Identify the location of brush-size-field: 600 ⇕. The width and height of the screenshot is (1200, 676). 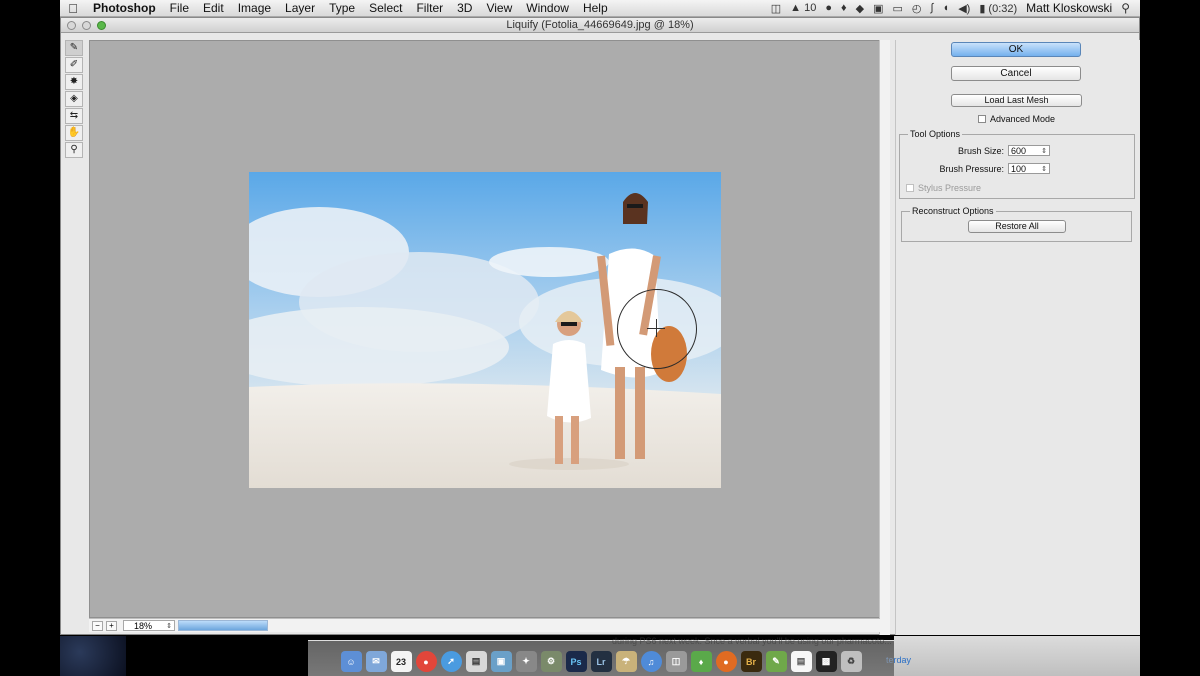
(1029, 150).